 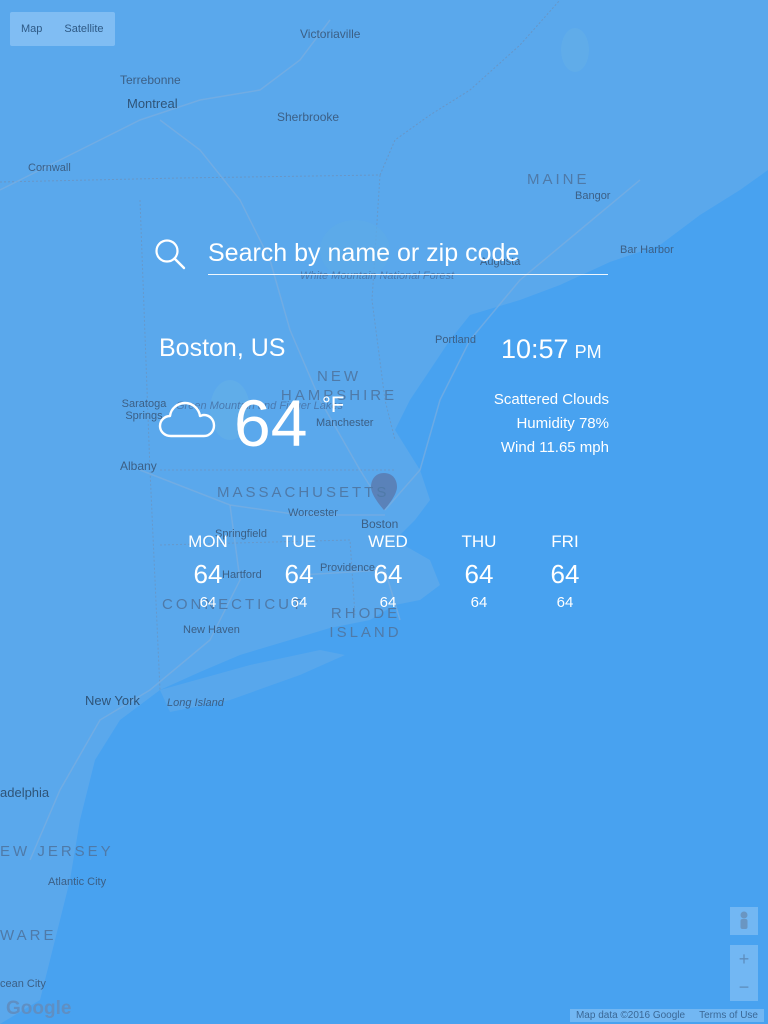 What do you see at coordinates (195, 703) in the screenshot?
I see `map-label-long-island: Long Island` at bounding box center [195, 703].